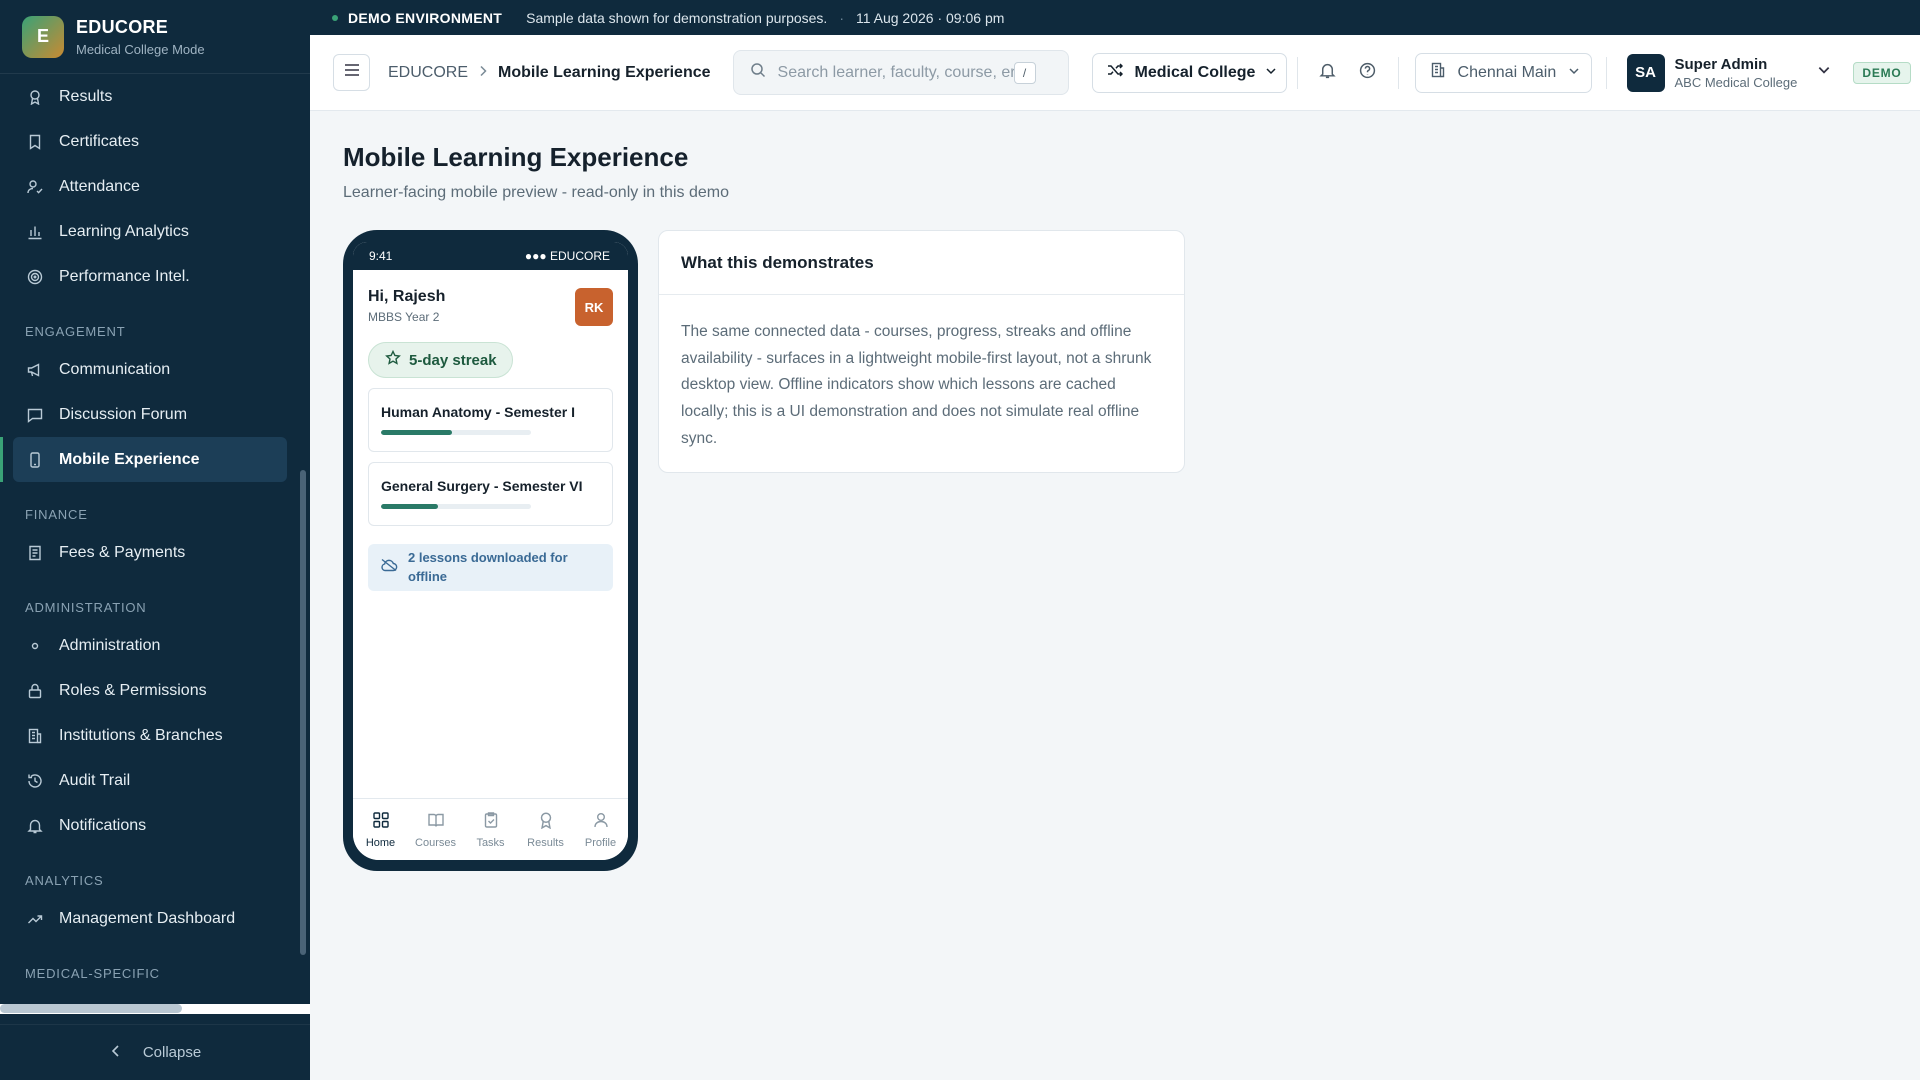 Image resolution: width=1920 pixels, height=1080 pixels. What do you see at coordinates (600, 842) in the screenshot?
I see `tab-label: Profile` at bounding box center [600, 842].